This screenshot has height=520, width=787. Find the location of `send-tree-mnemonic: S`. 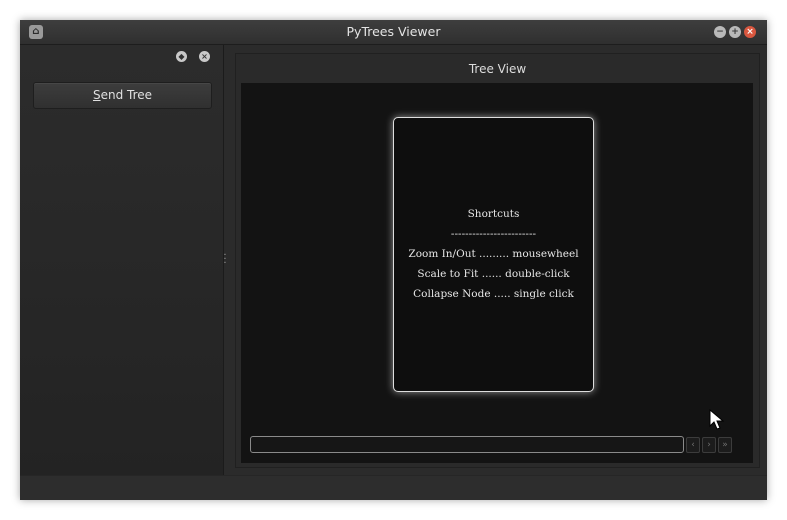

send-tree-mnemonic: S is located at coordinates (96, 95).